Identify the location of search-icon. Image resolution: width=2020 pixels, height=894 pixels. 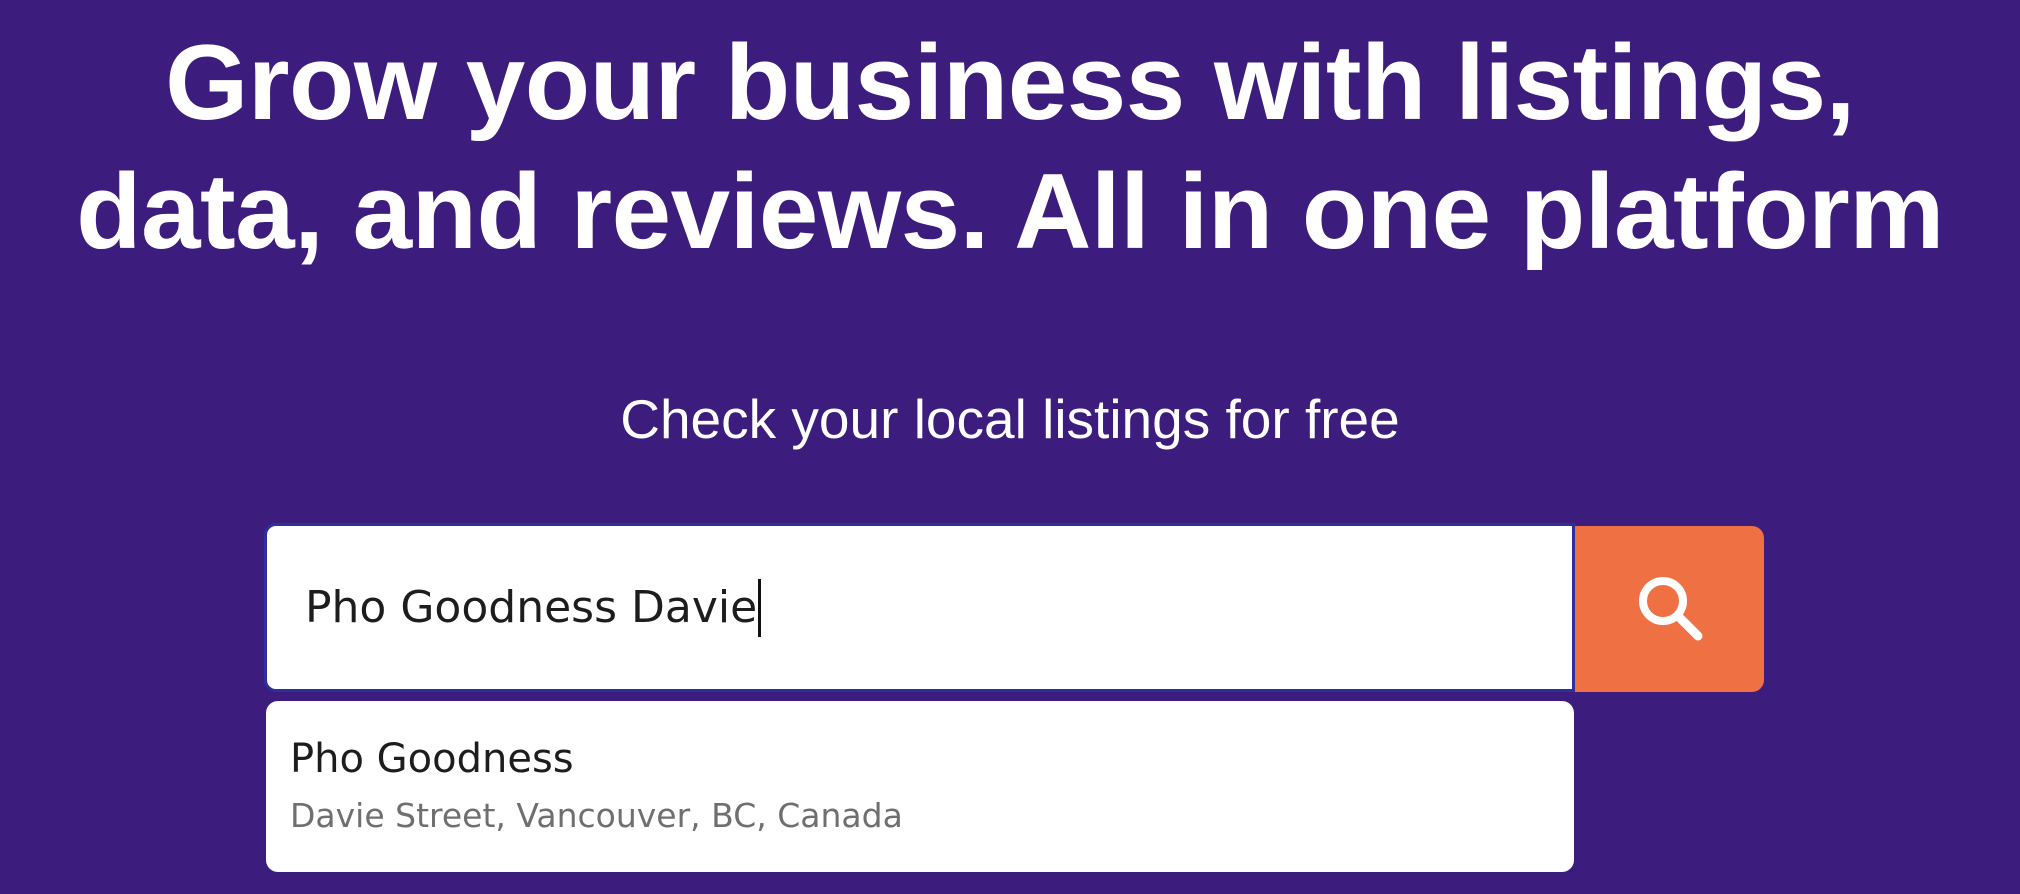
(1670, 609).